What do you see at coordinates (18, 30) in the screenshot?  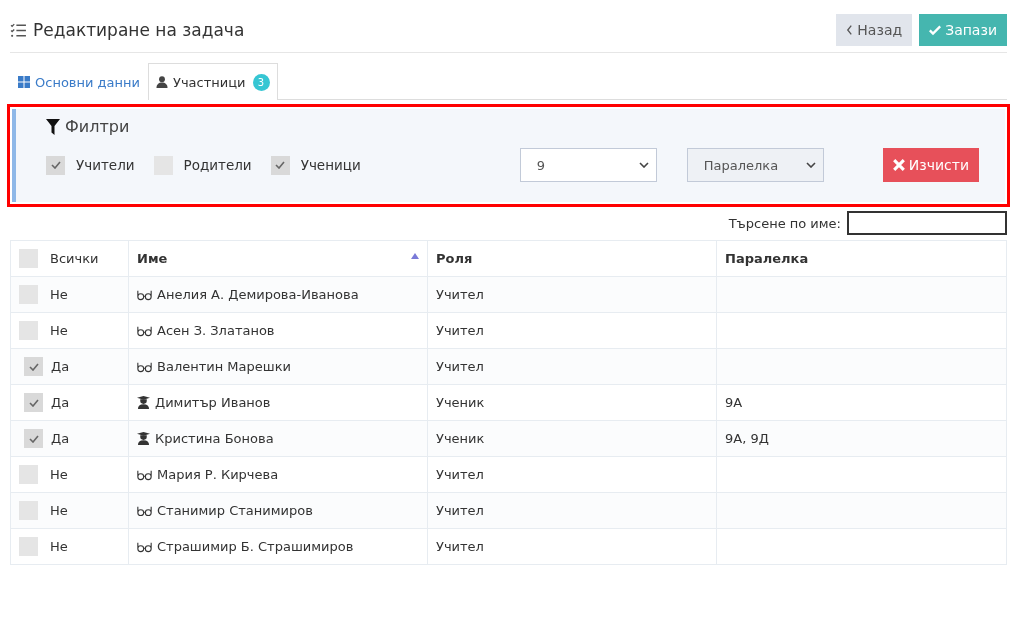 I see `task-list-icon` at bounding box center [18, 30].